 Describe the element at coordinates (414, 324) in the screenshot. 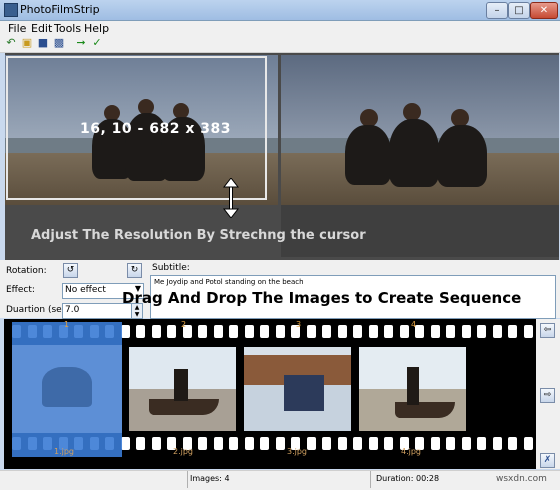

I see `frame-number: 4` at that location.